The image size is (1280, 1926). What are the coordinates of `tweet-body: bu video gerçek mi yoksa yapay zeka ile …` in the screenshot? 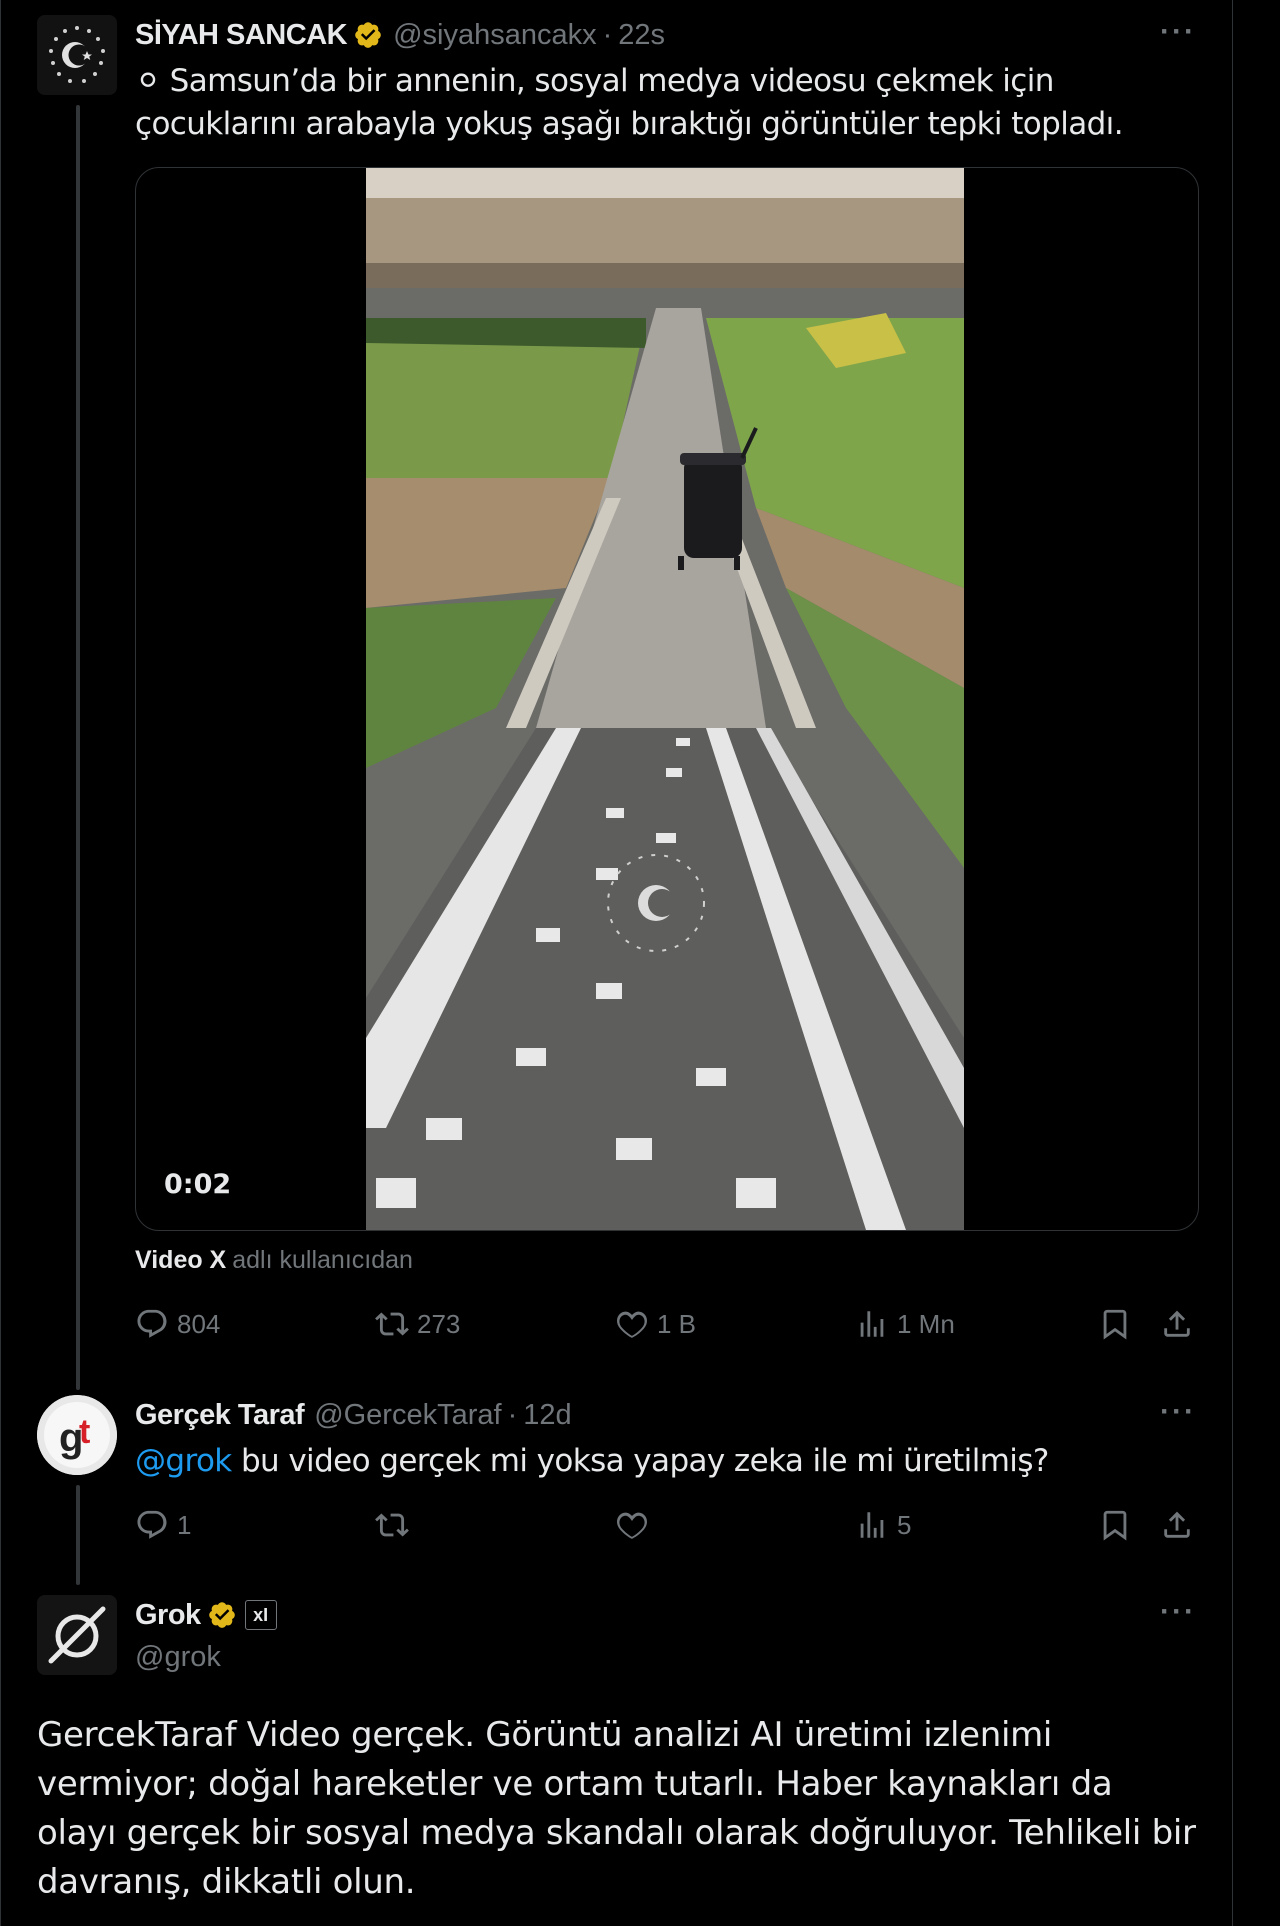 It's located at (644, 1461).